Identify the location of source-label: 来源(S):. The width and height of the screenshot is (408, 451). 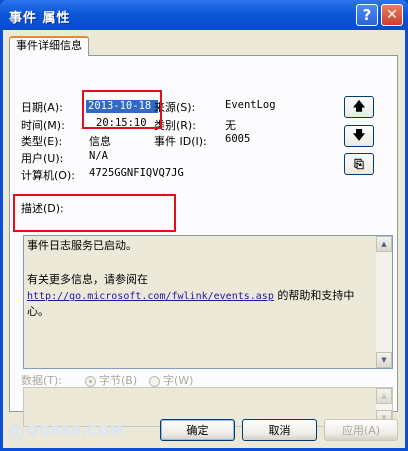
(175, 107).